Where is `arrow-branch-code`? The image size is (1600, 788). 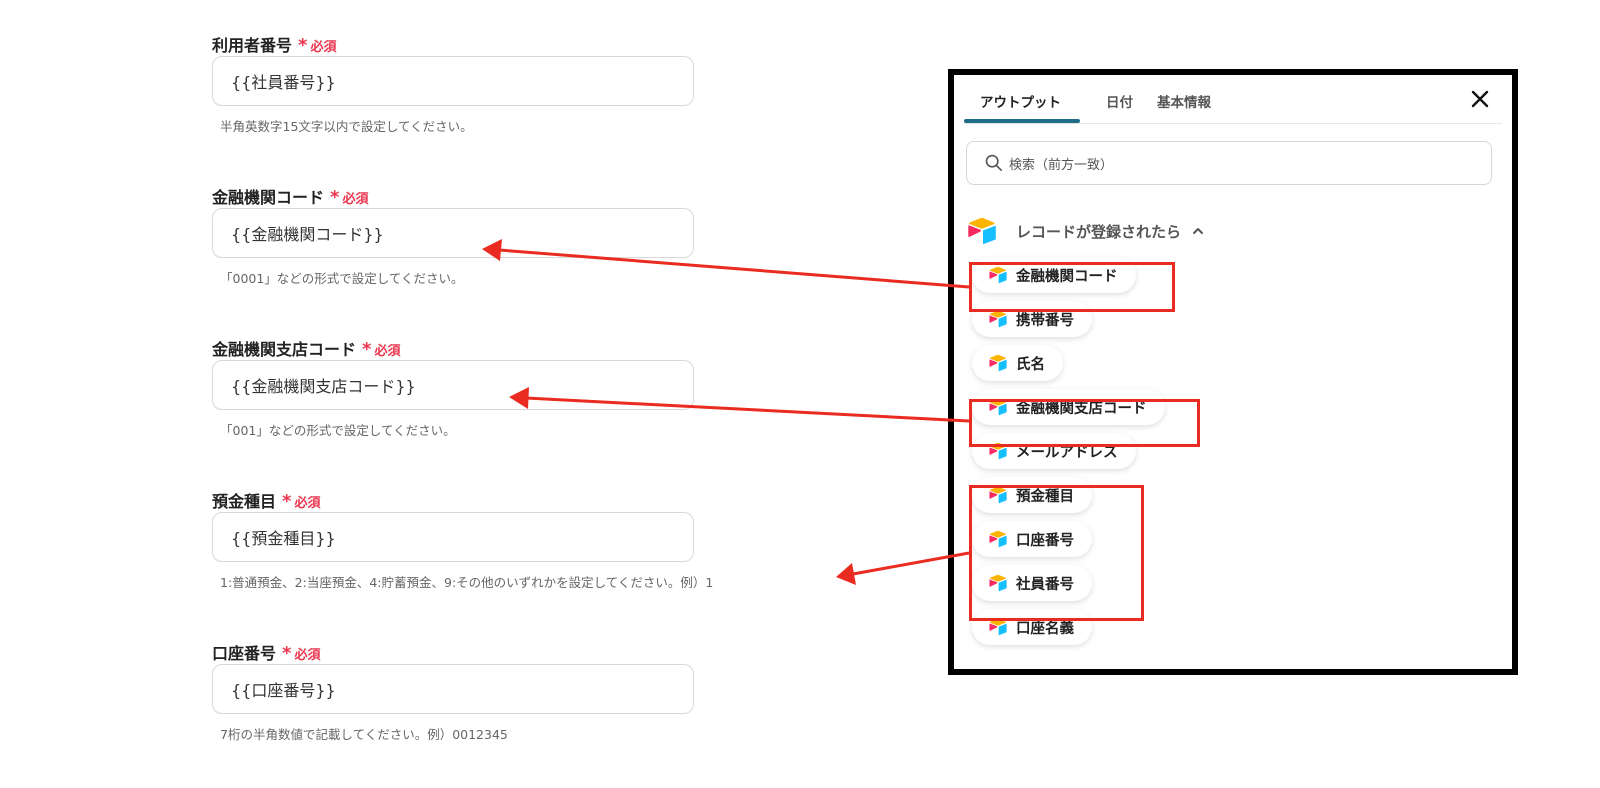 arrow-branch-code is located at coordinates (739, 405).